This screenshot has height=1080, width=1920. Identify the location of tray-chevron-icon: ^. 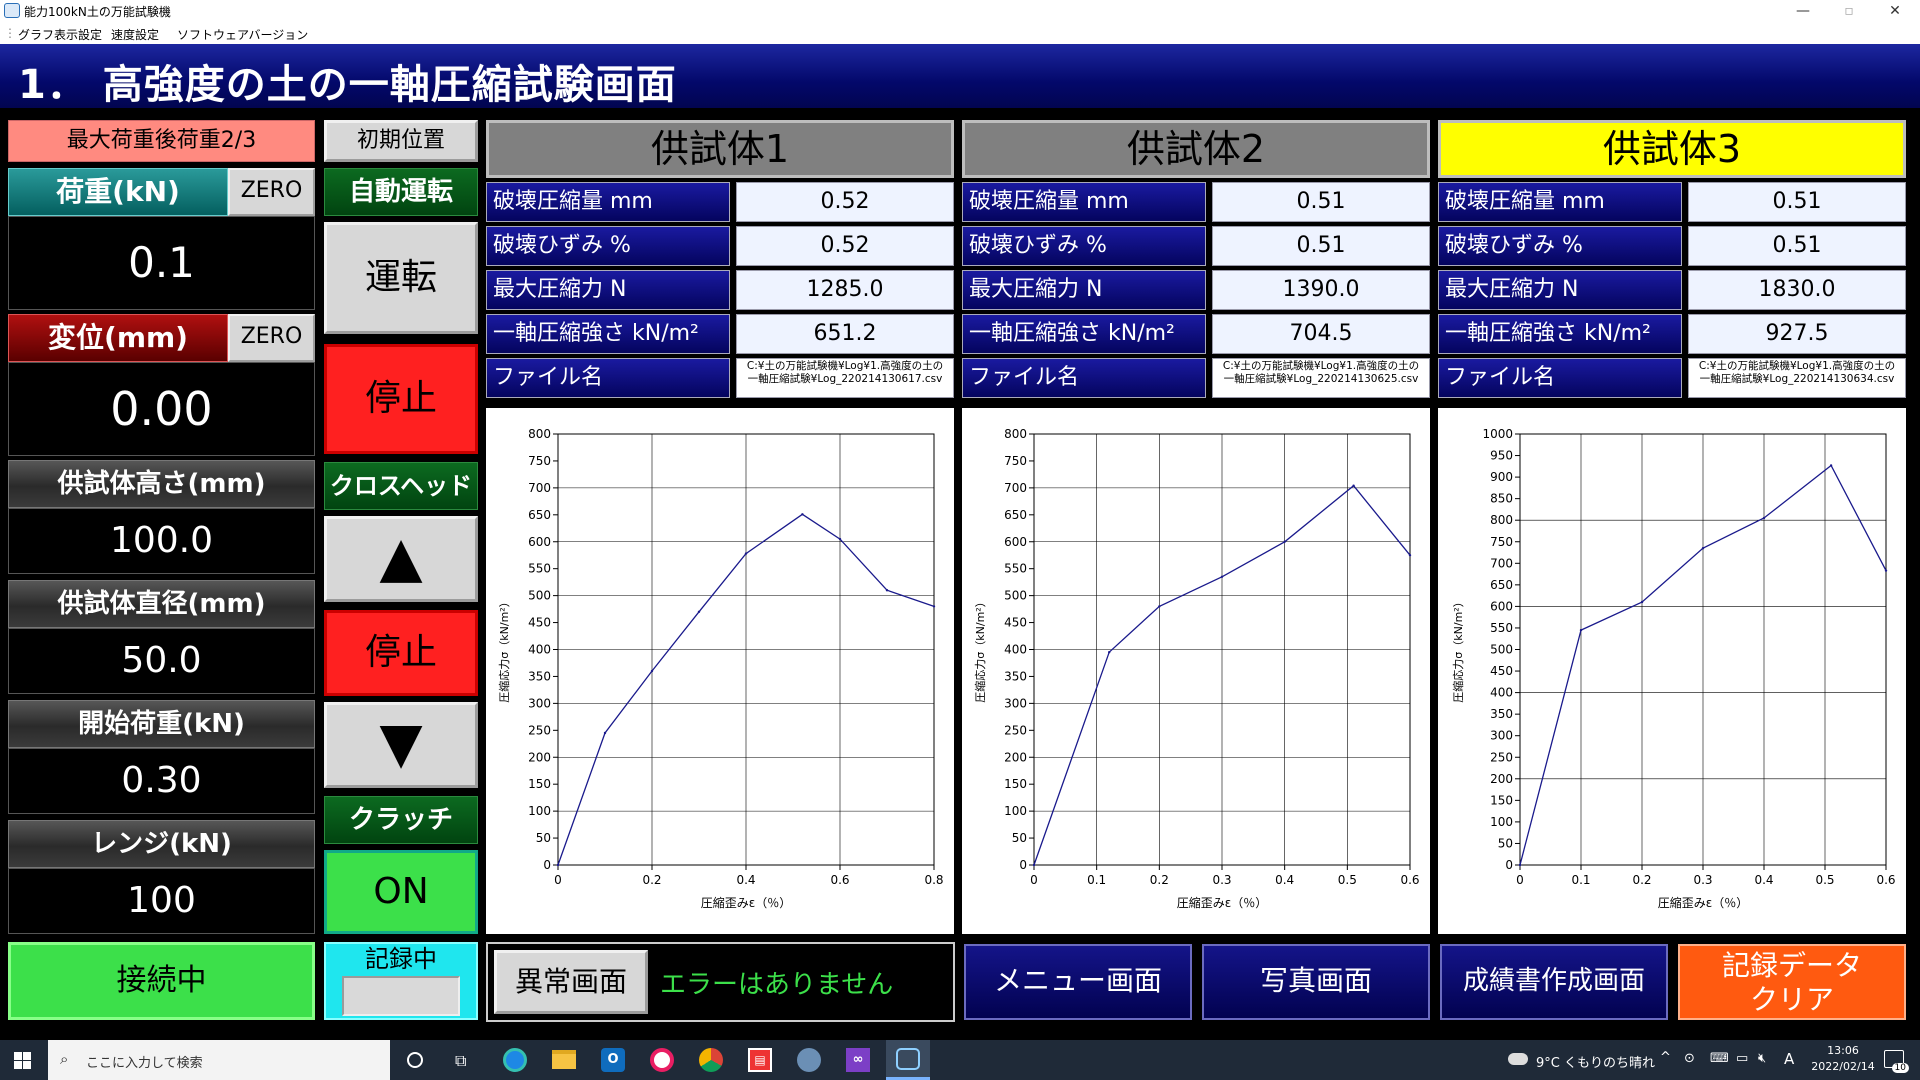
(1665, 1057).